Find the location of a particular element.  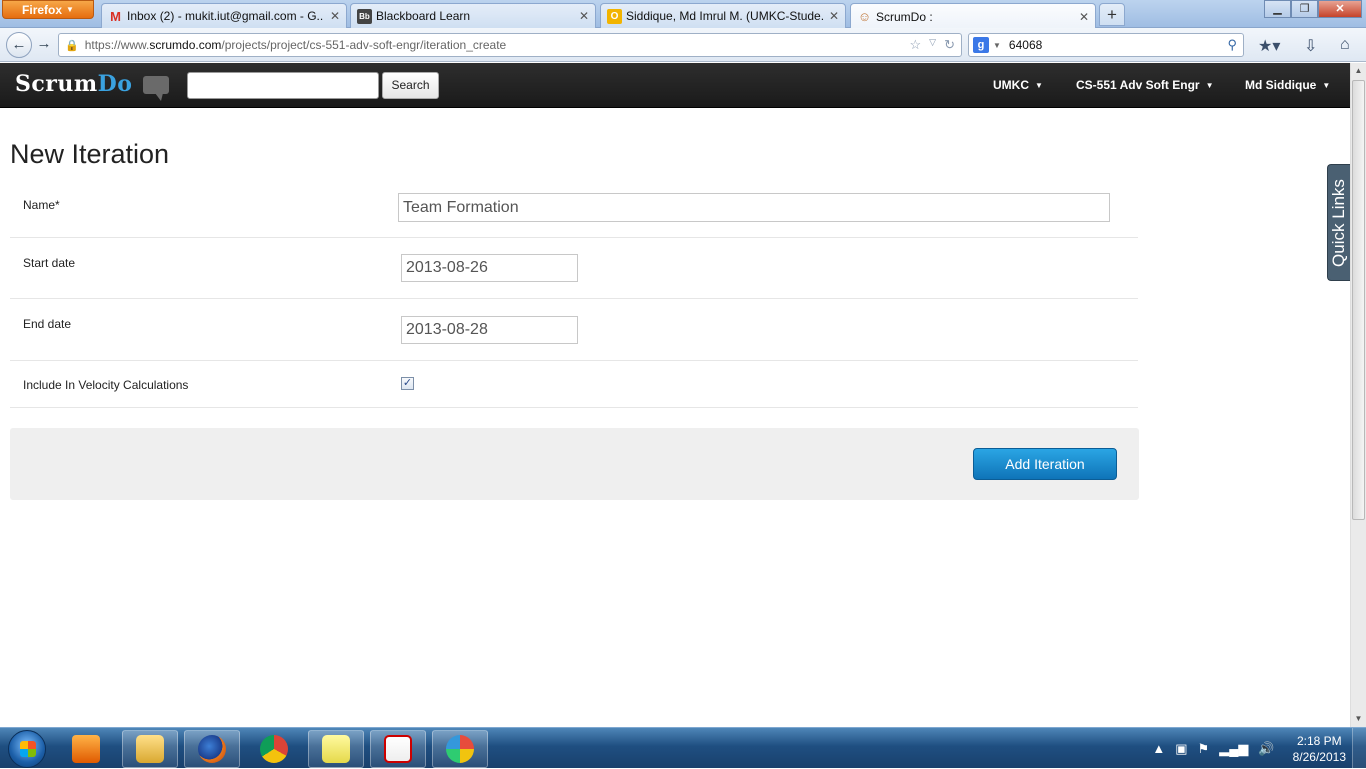

firefox-menu-button: Firefox ▼ is located at coordinates (48, 9).